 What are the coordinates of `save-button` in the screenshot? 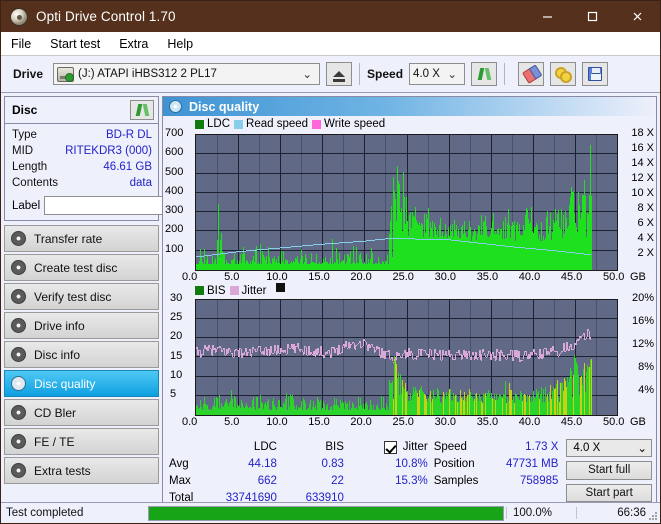 It's located at (595, 74).